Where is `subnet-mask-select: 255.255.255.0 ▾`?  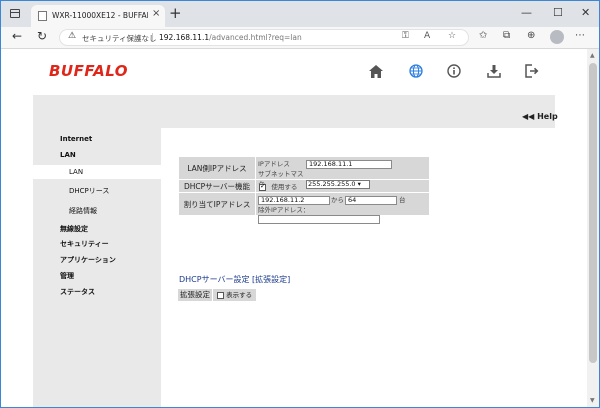
subnet-mask-select: 255.255.255.0 ▾ is located at coordinates (338, 184).